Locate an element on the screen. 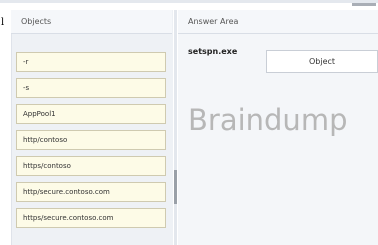 This screenshot has width=378, height=245. command-label: setspn.exe is located at coordinates (213, 51).